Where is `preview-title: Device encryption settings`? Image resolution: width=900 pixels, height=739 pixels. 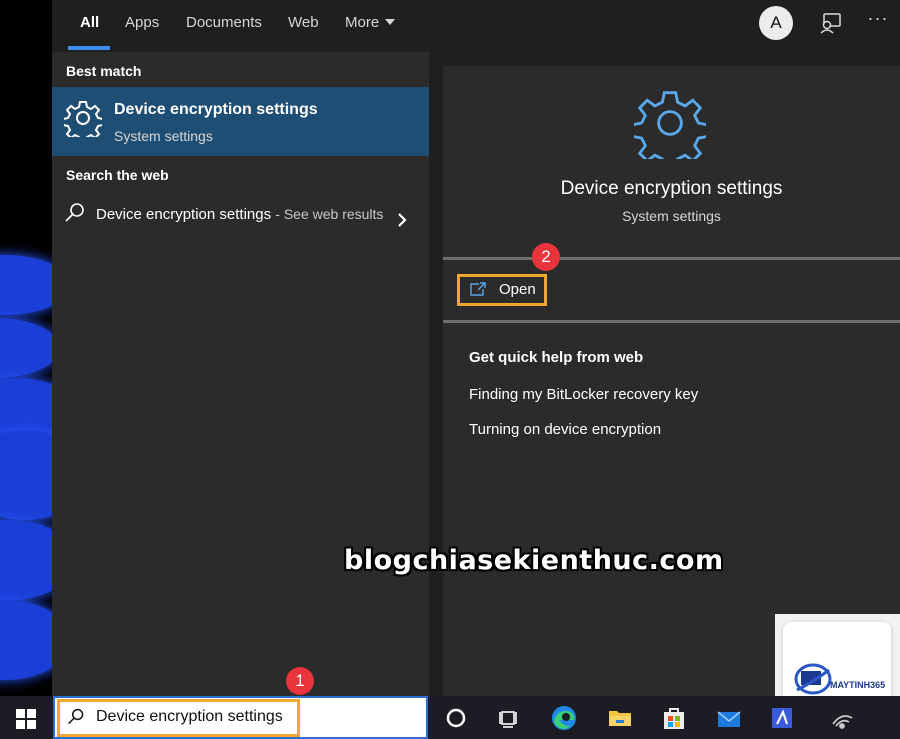
preview-title: Device encryption settings is located at coordinates (671, 188).